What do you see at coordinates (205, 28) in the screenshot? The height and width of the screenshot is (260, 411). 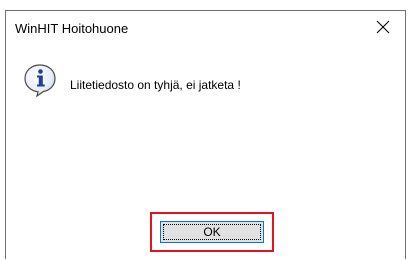 I see `title-bar: WinHIT Hoitohuone` at bounding box center [205, 28].